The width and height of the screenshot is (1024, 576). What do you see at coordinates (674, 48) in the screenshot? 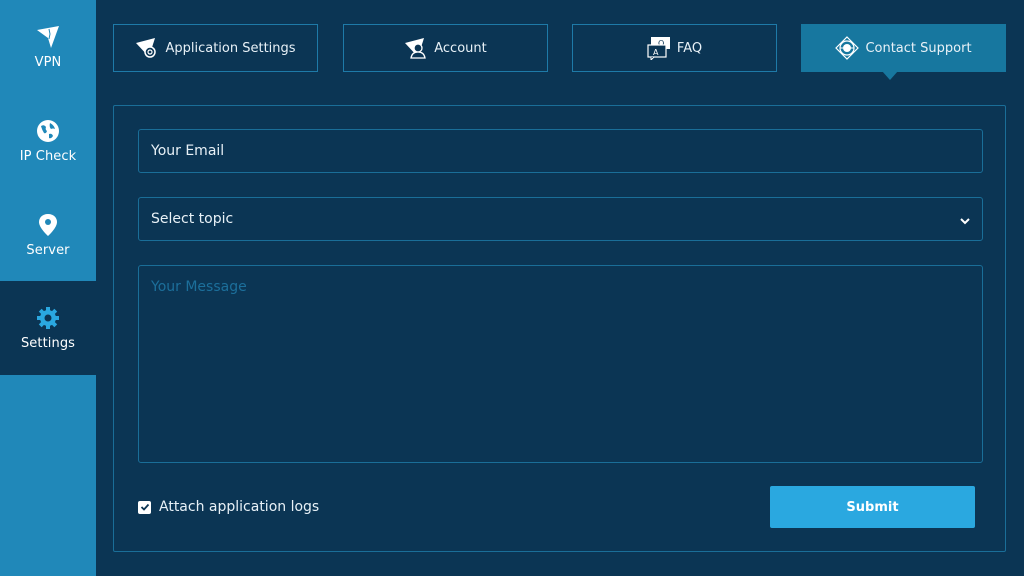
I see `tab-faq: QA FAQ` at bounding box center [674, 48].